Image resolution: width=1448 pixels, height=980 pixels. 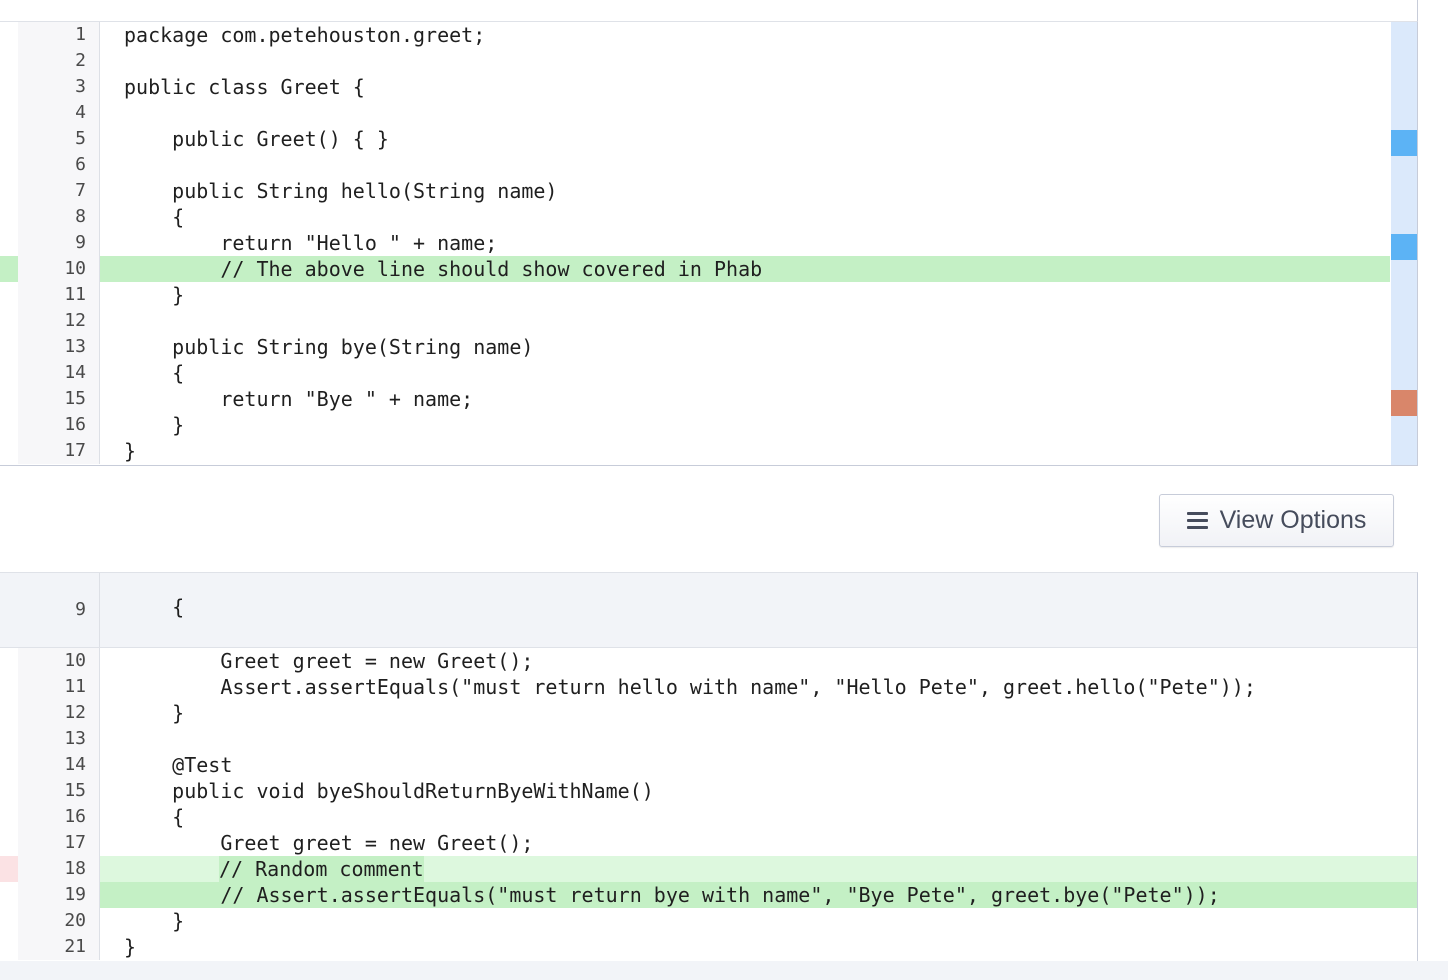 I want to click on line-number: 1, so click(x=80, y=35).